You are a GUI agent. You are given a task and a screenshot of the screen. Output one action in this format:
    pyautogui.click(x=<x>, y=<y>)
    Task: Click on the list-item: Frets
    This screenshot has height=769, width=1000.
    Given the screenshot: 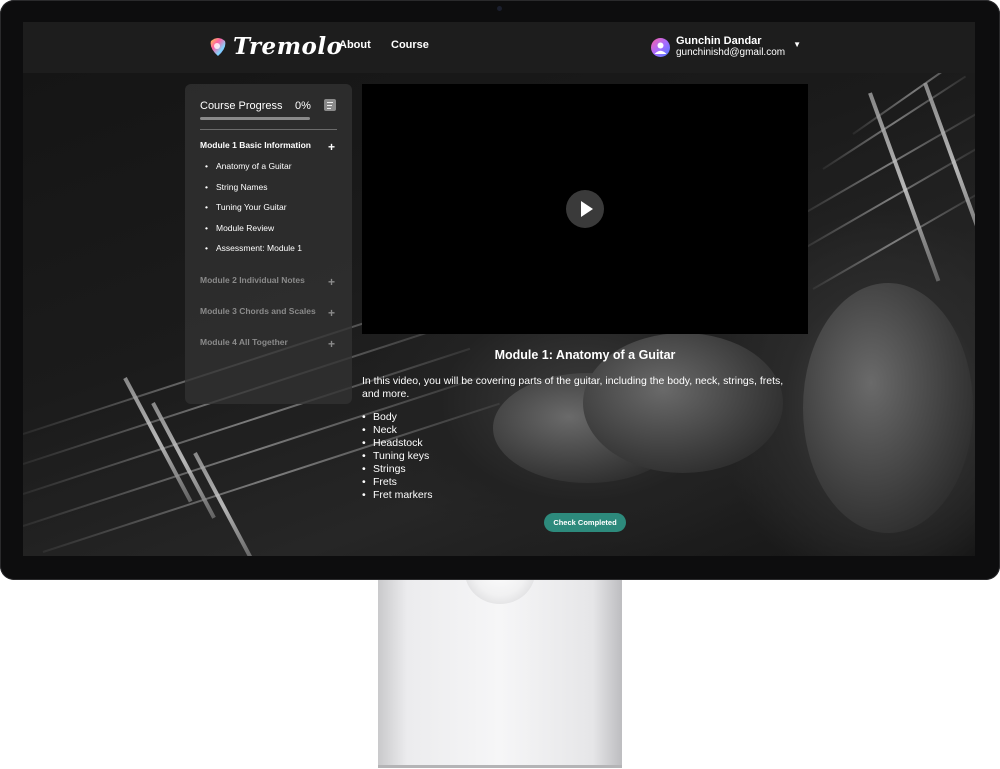 What is the action you would take?
    pyautogui.click(x=397, y=482)
    